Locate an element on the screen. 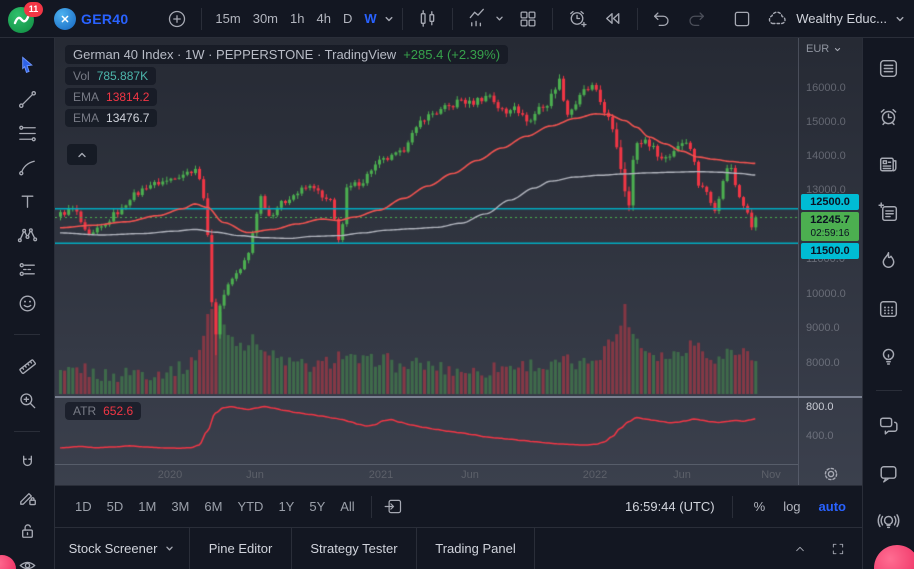  go-to-date-icon is located at coordinates (392, 506).